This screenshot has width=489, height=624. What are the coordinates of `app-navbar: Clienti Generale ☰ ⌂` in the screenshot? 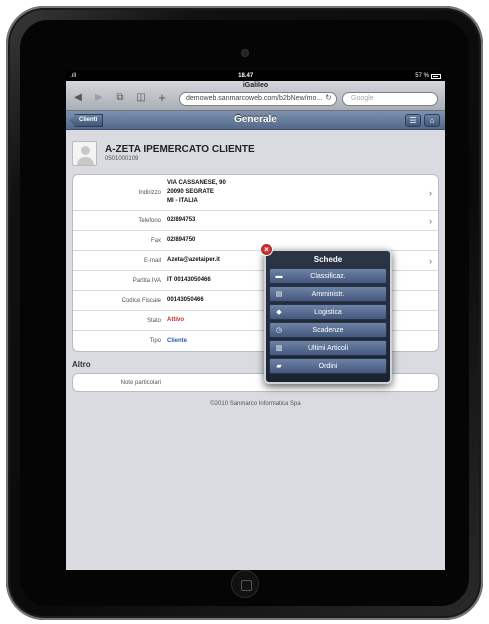 It's located at (255, 120).